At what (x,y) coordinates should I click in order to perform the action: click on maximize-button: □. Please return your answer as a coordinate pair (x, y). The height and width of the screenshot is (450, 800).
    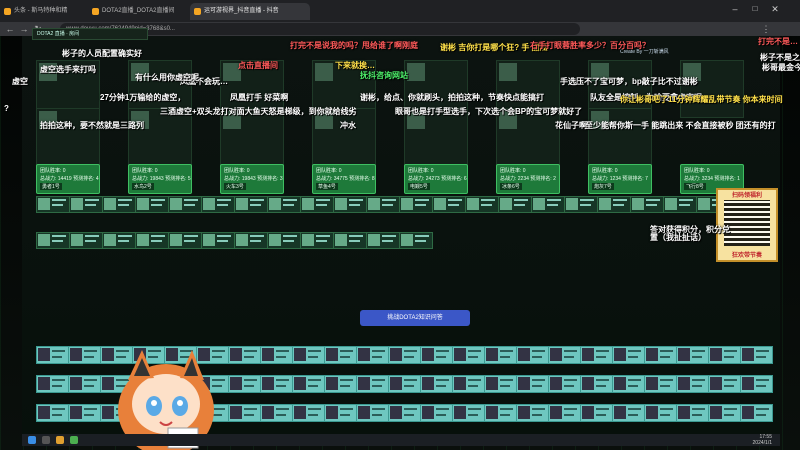
    Looking at the image, I should click on (755, 11).